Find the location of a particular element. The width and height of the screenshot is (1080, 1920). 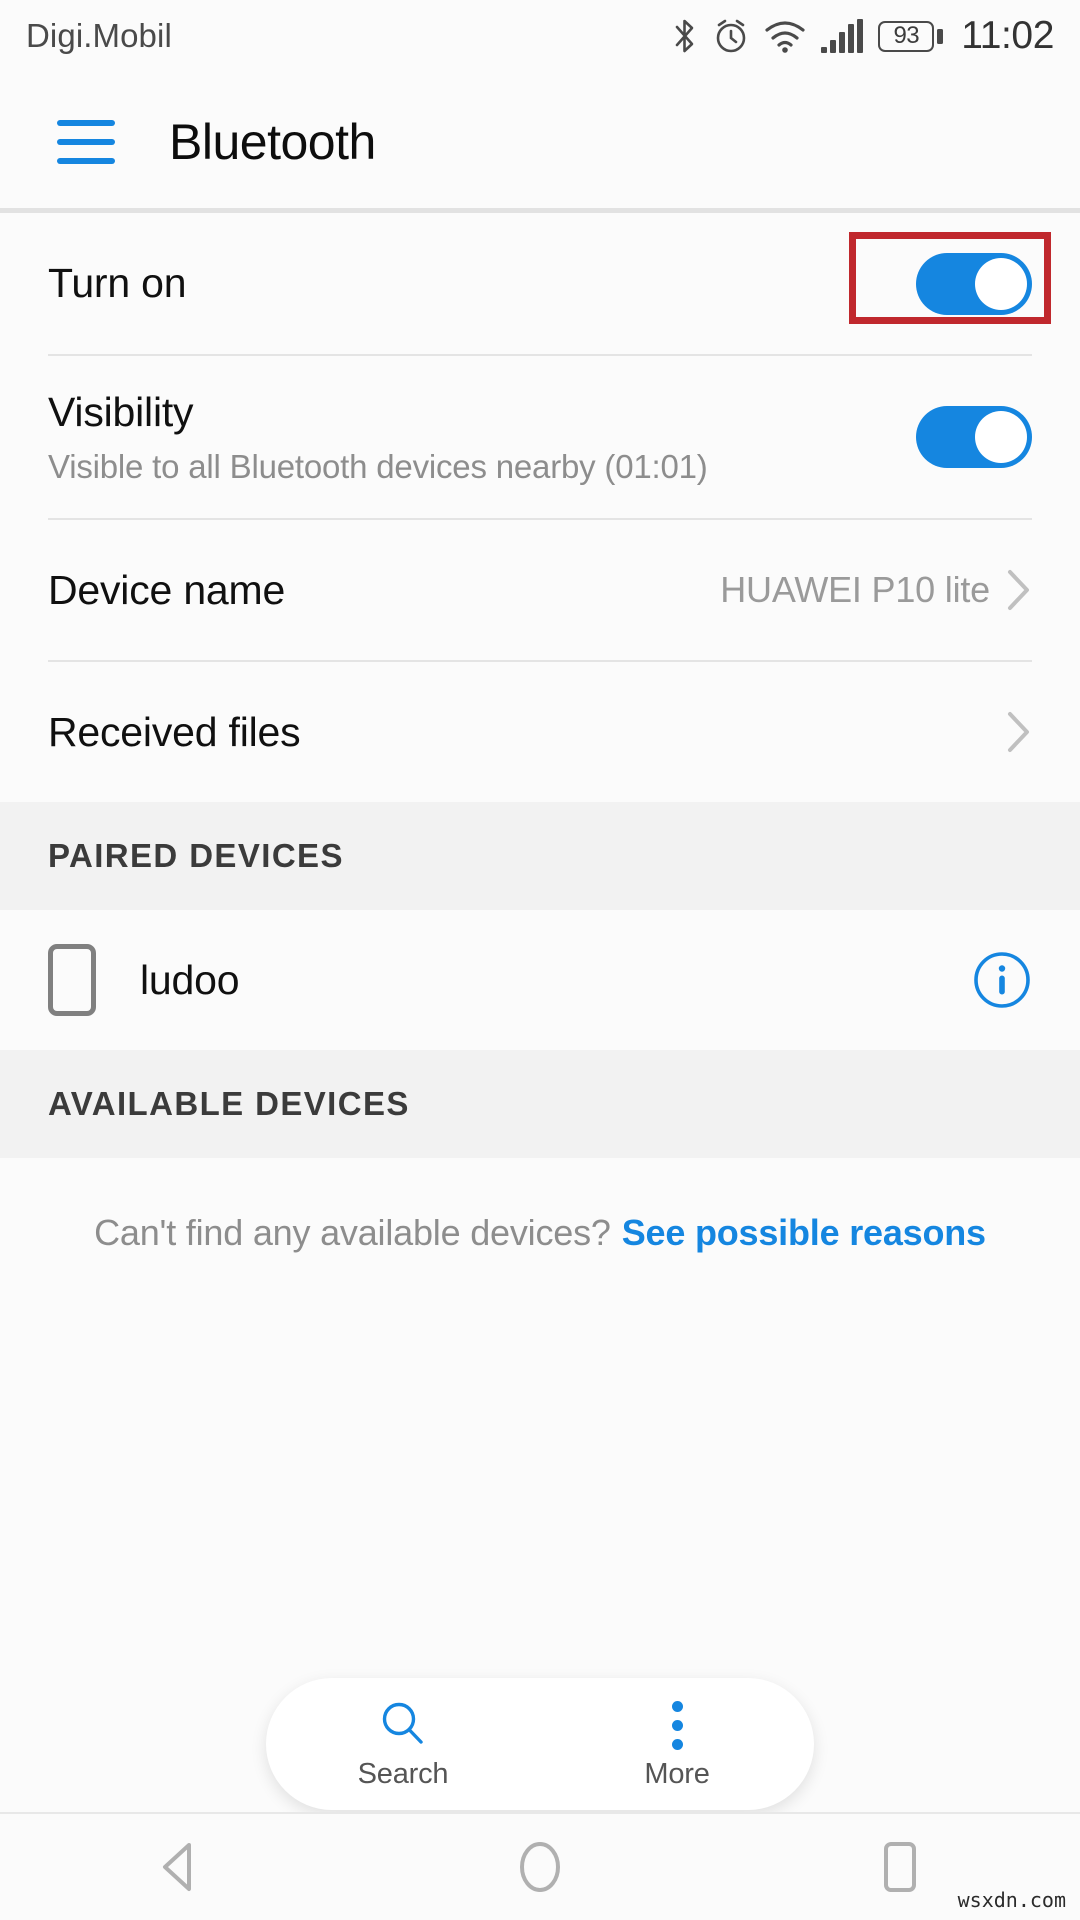

recents-square-icon is located at coordinates (900, 1867).